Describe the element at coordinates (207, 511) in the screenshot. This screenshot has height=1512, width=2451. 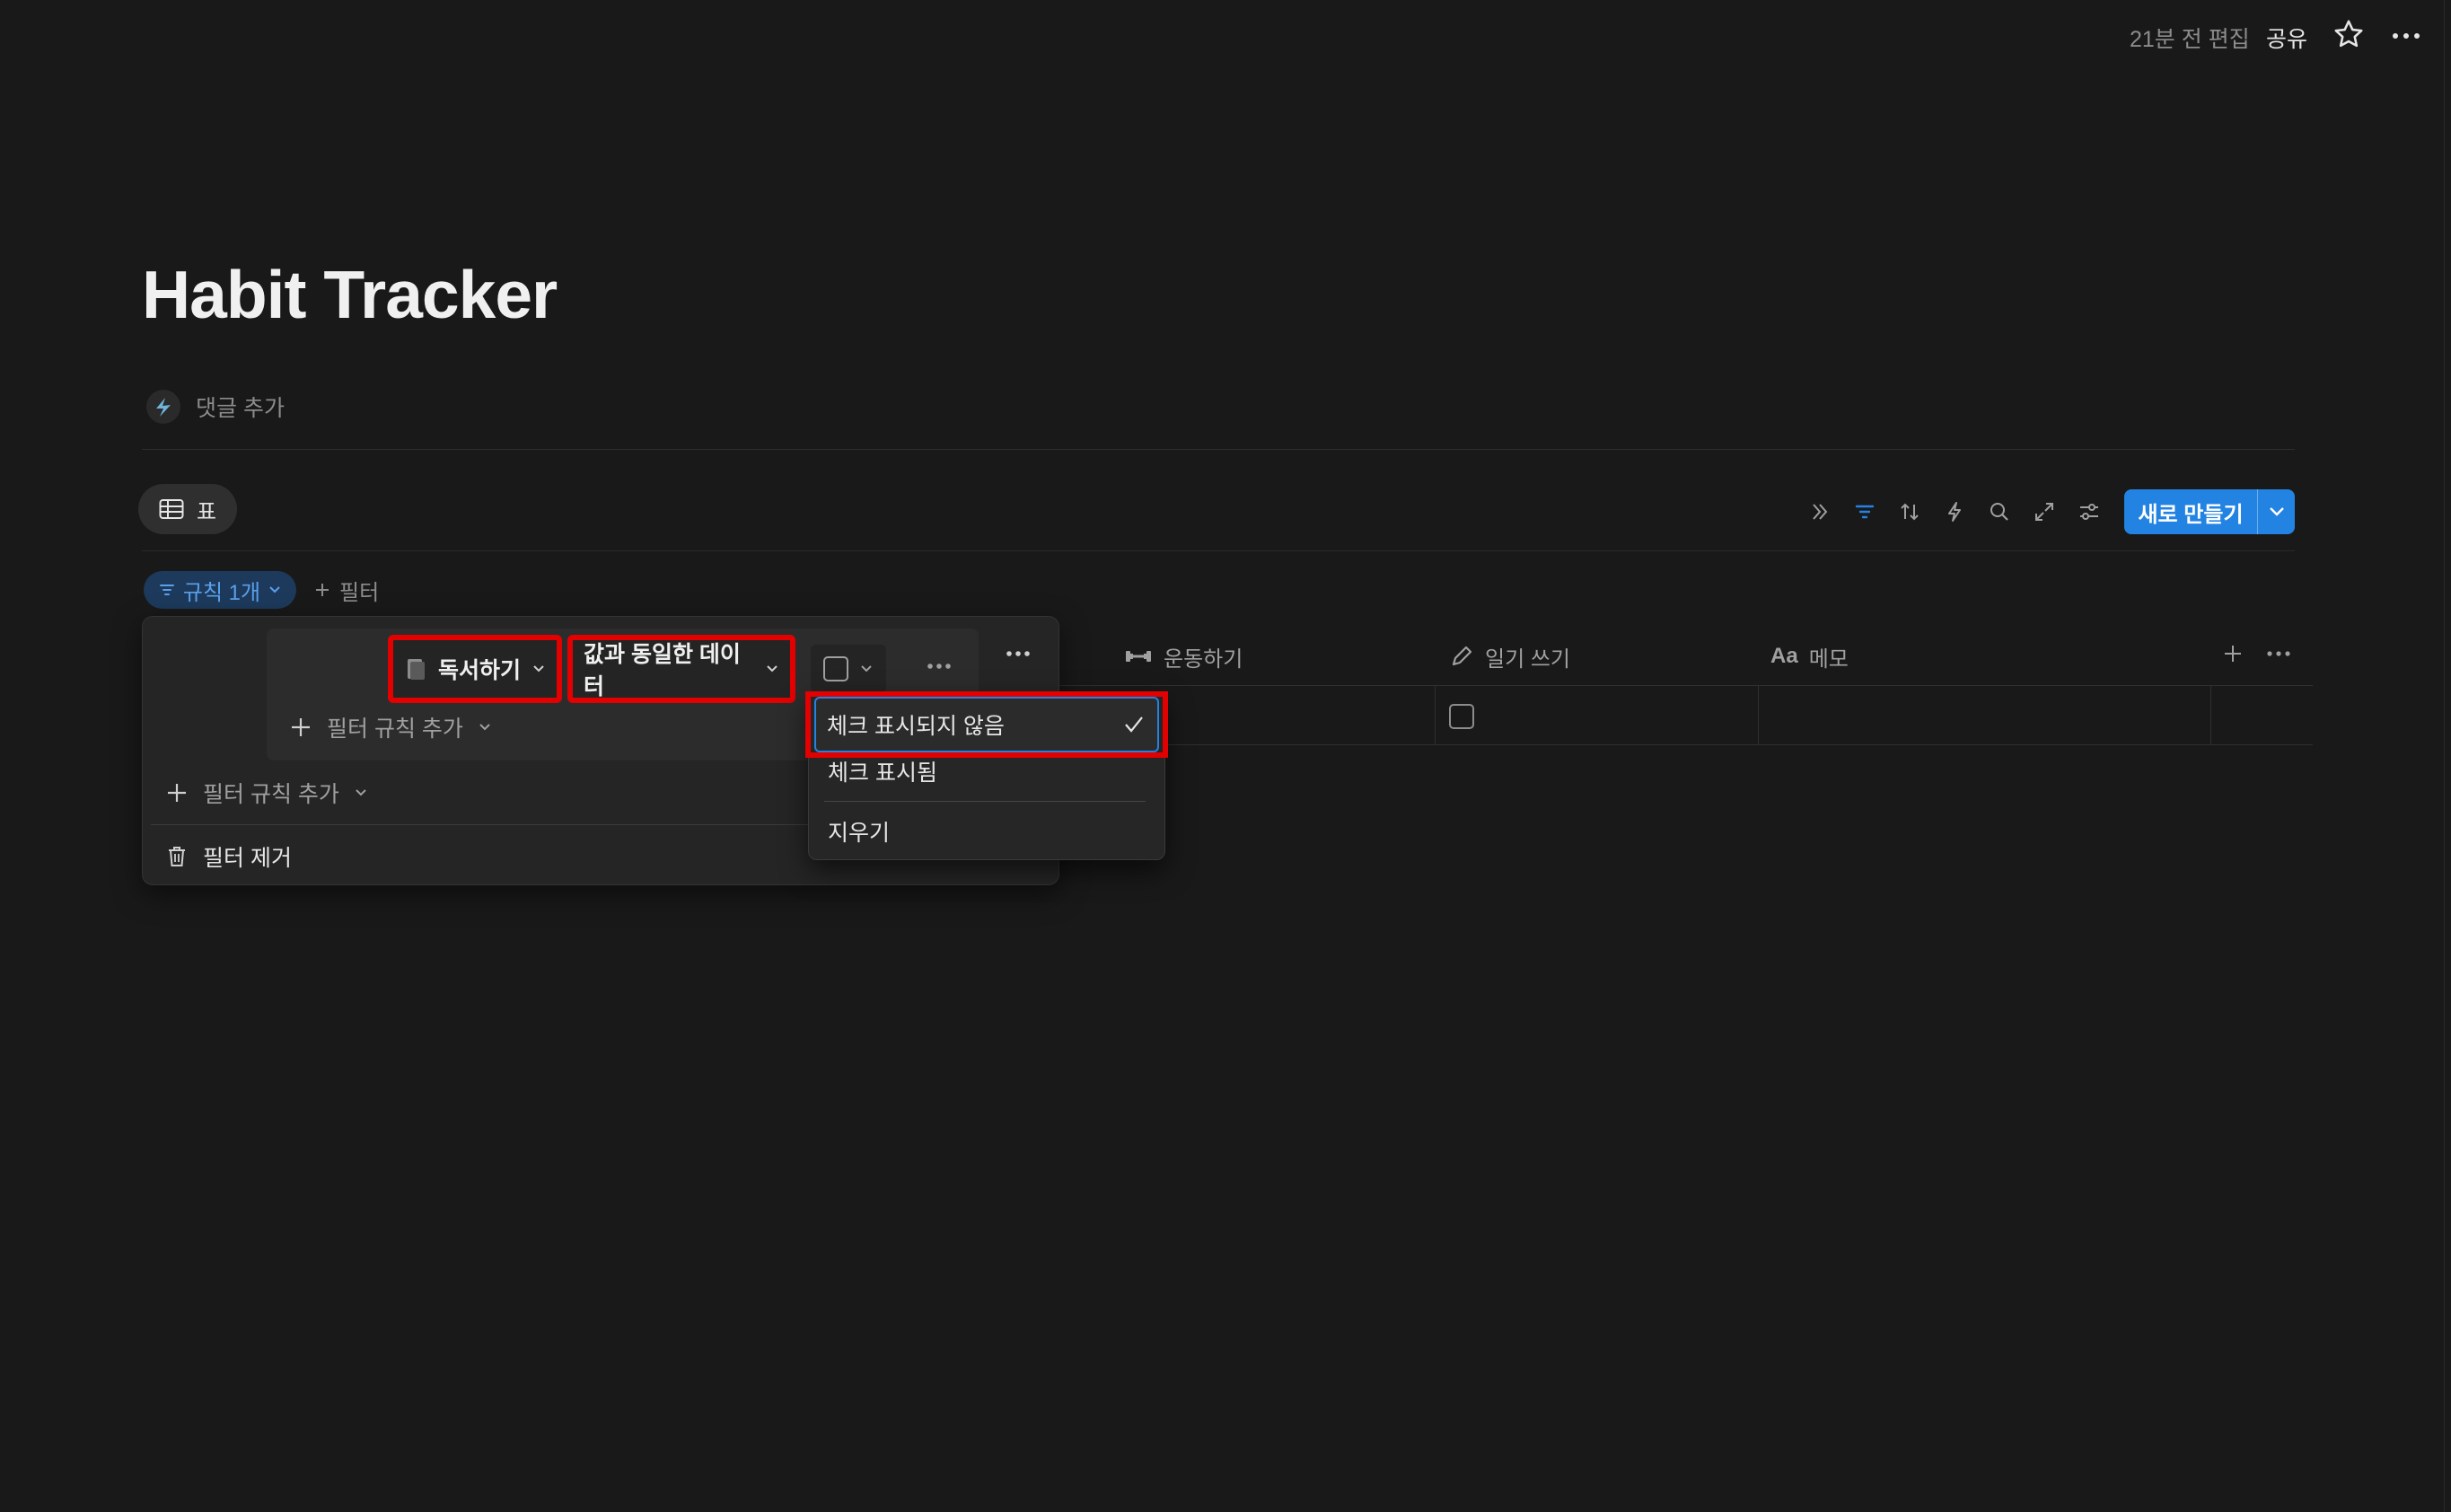
I see `tab-label: 표` at that location.